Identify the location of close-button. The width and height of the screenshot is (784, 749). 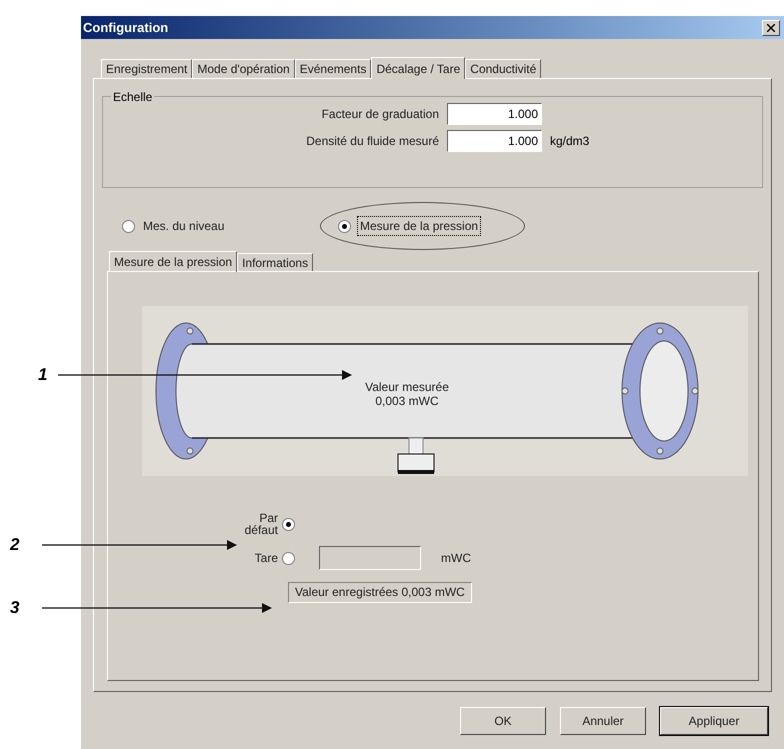
(771, 28).